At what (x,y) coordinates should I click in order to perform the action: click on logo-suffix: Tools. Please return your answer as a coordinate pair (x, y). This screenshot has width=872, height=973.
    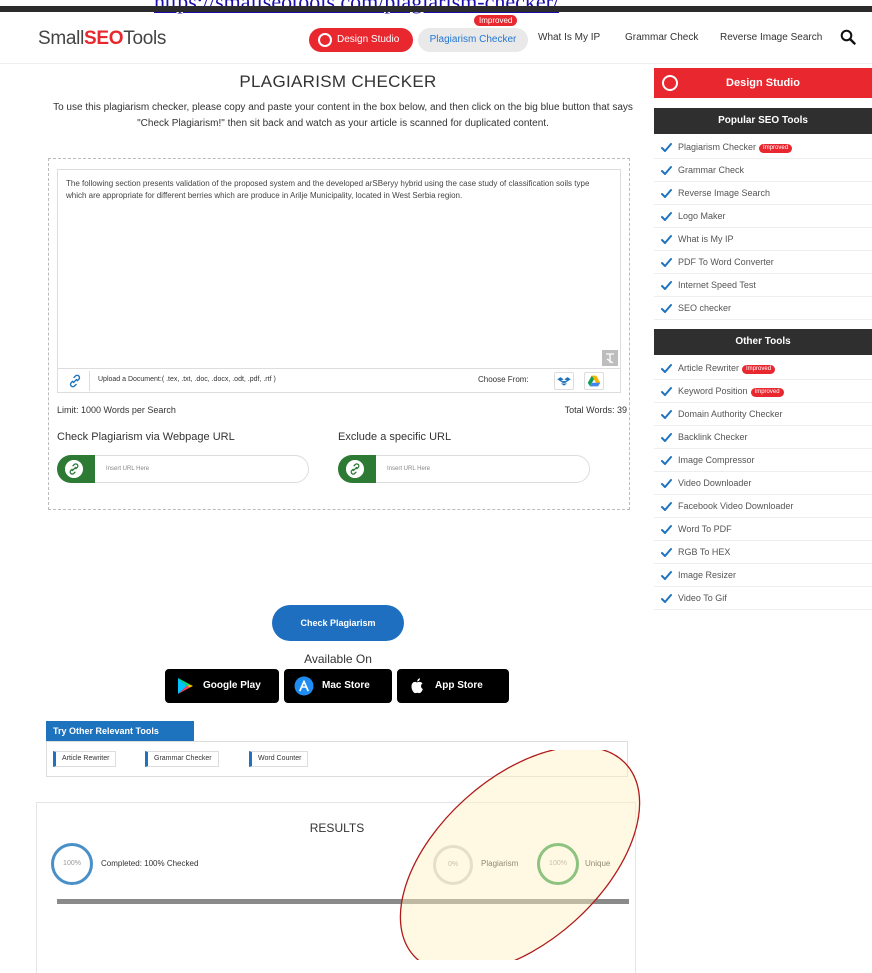
    Looking at the image, I should click on (145, 38).